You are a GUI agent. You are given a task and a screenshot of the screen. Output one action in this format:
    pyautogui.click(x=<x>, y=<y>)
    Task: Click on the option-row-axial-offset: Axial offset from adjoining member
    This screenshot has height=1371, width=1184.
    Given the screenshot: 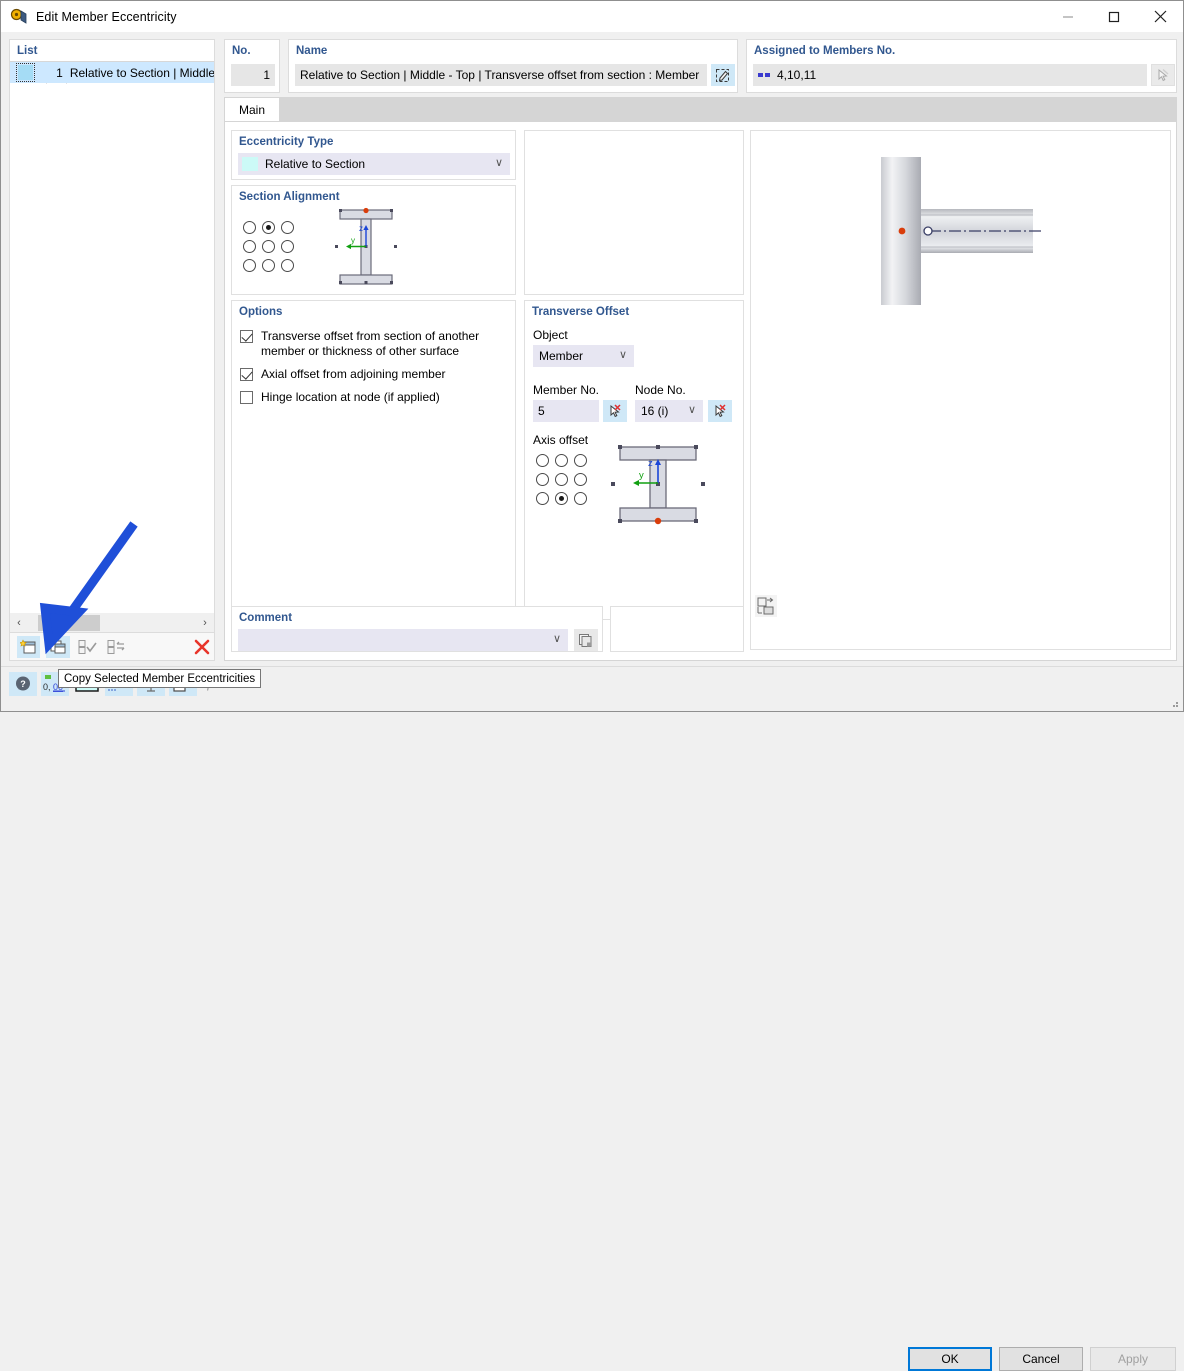 What is the action you would take?
    pyautogui.click(x=374, y=374)
    